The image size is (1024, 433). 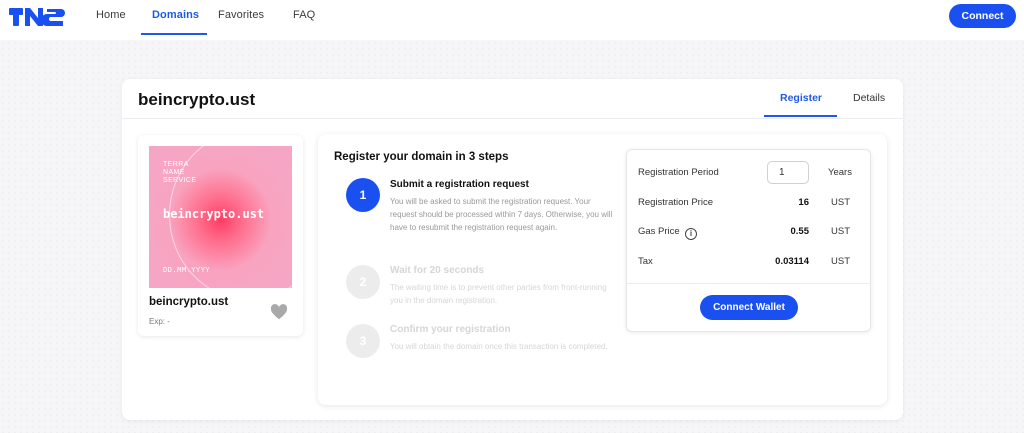 I want to click on tax-label: Tax, so click(x=645, y=261).